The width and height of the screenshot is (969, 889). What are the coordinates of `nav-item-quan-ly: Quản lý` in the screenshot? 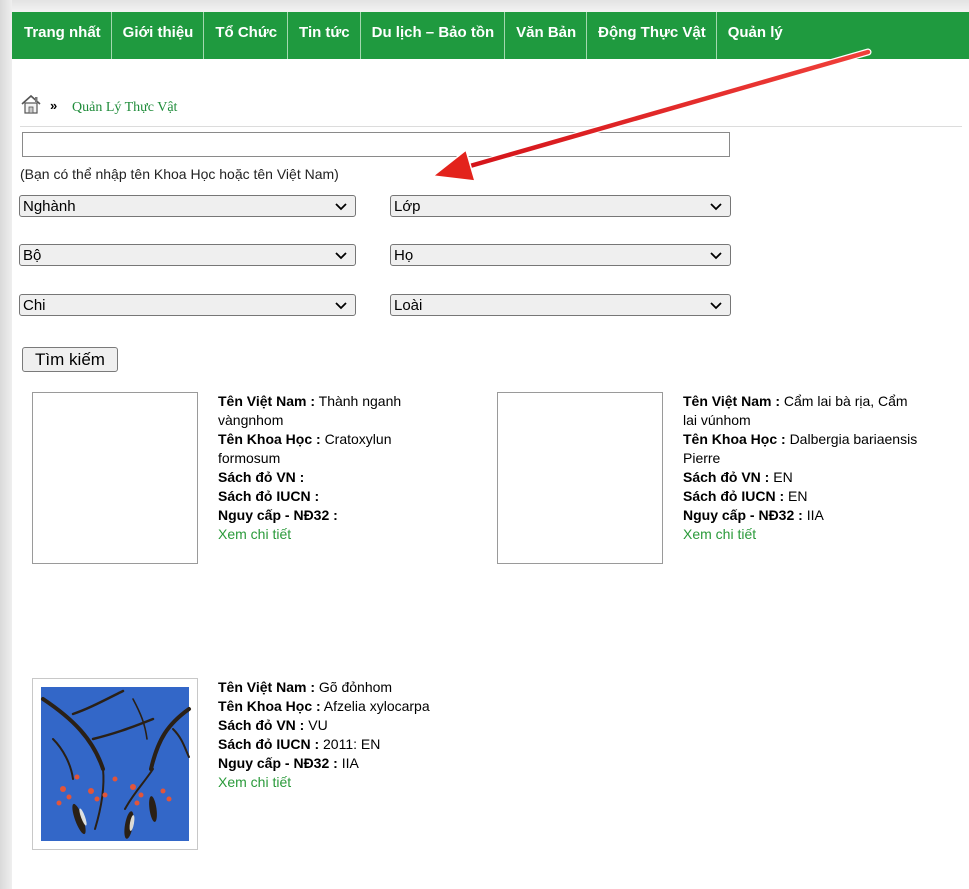 It's located at (755, 35).